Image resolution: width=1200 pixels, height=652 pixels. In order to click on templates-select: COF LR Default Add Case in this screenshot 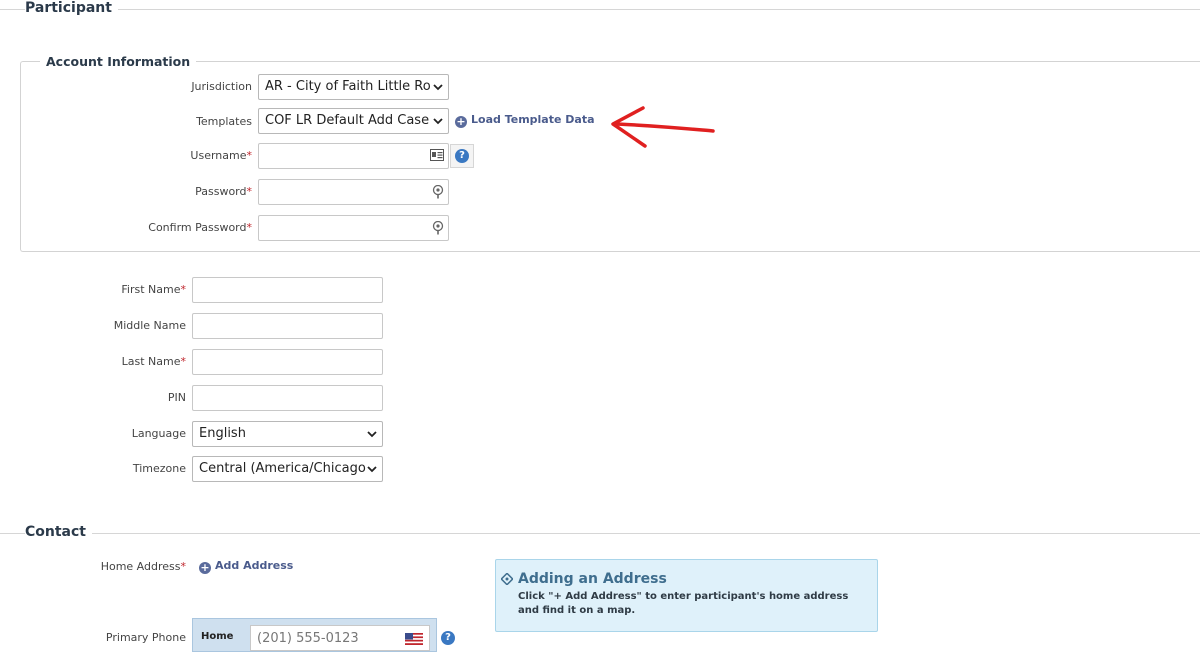, I will do `click(353, 121)`.